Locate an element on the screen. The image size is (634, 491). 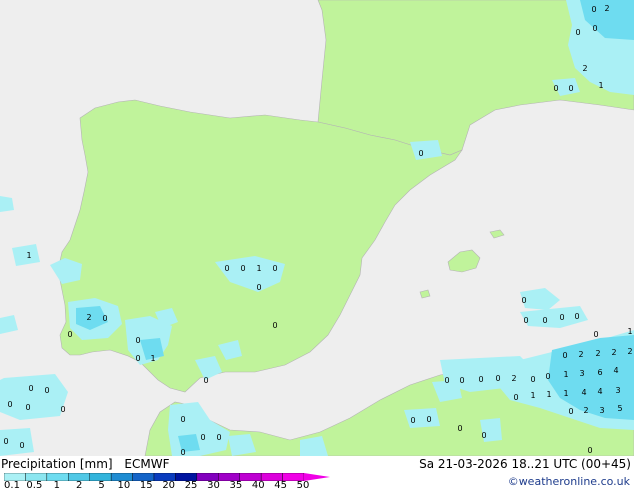
title-text: Precipitation [mm] is located at coordinates (57, 464).